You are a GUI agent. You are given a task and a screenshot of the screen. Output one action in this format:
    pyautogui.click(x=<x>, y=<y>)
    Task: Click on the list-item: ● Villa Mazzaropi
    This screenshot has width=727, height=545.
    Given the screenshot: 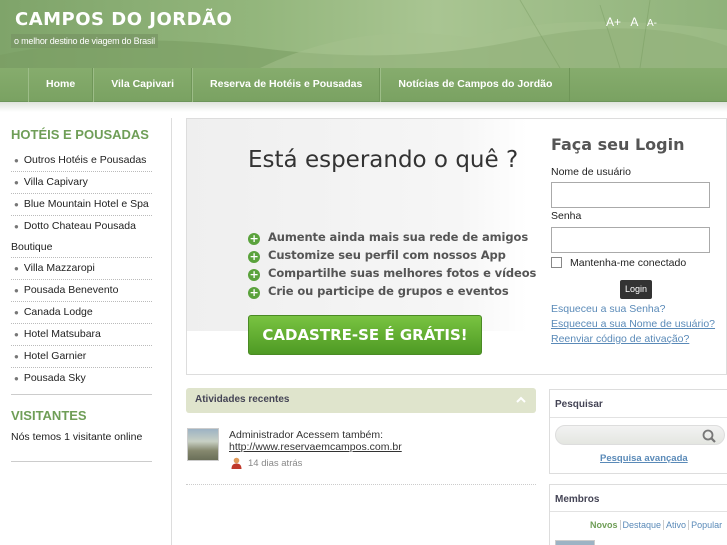 What is the action you would take?
    pyautogui.click(x=81, y=268)
    